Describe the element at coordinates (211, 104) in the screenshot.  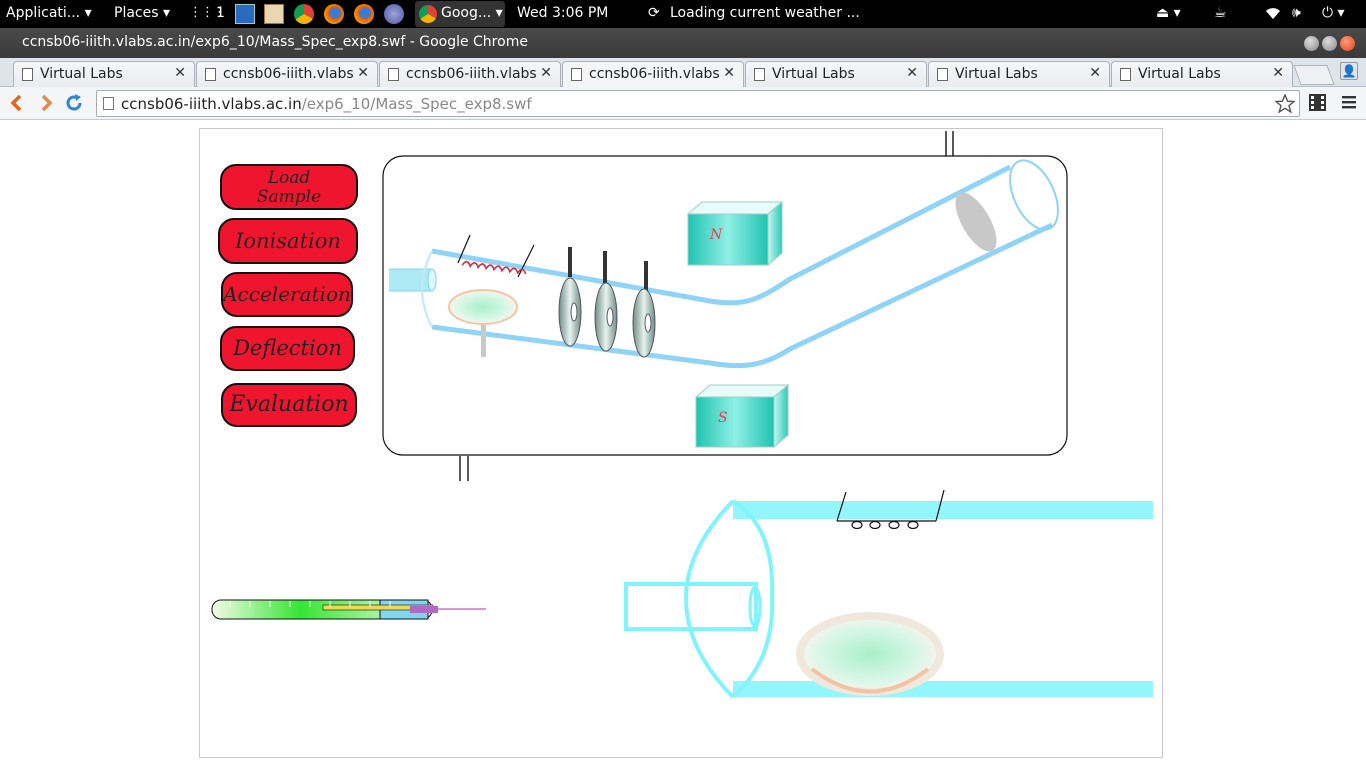
I see `url-host: ccnsb06-iiith.vlabs.ac.in` at that location.